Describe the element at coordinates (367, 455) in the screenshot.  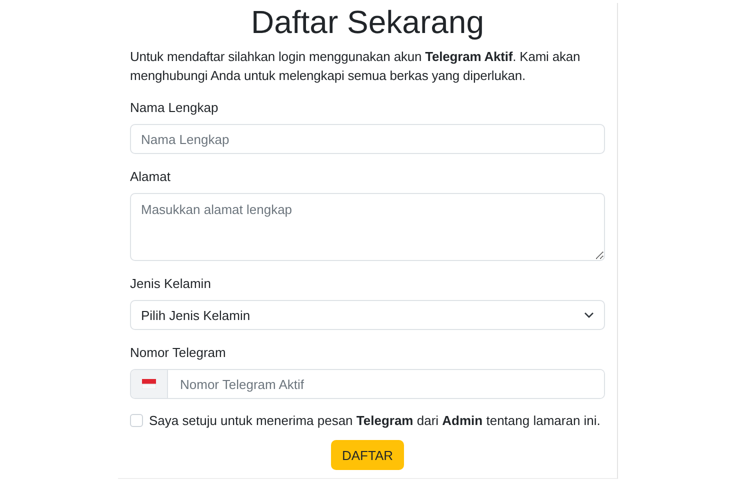
I see `submit-button: DAFTAR` at that location.